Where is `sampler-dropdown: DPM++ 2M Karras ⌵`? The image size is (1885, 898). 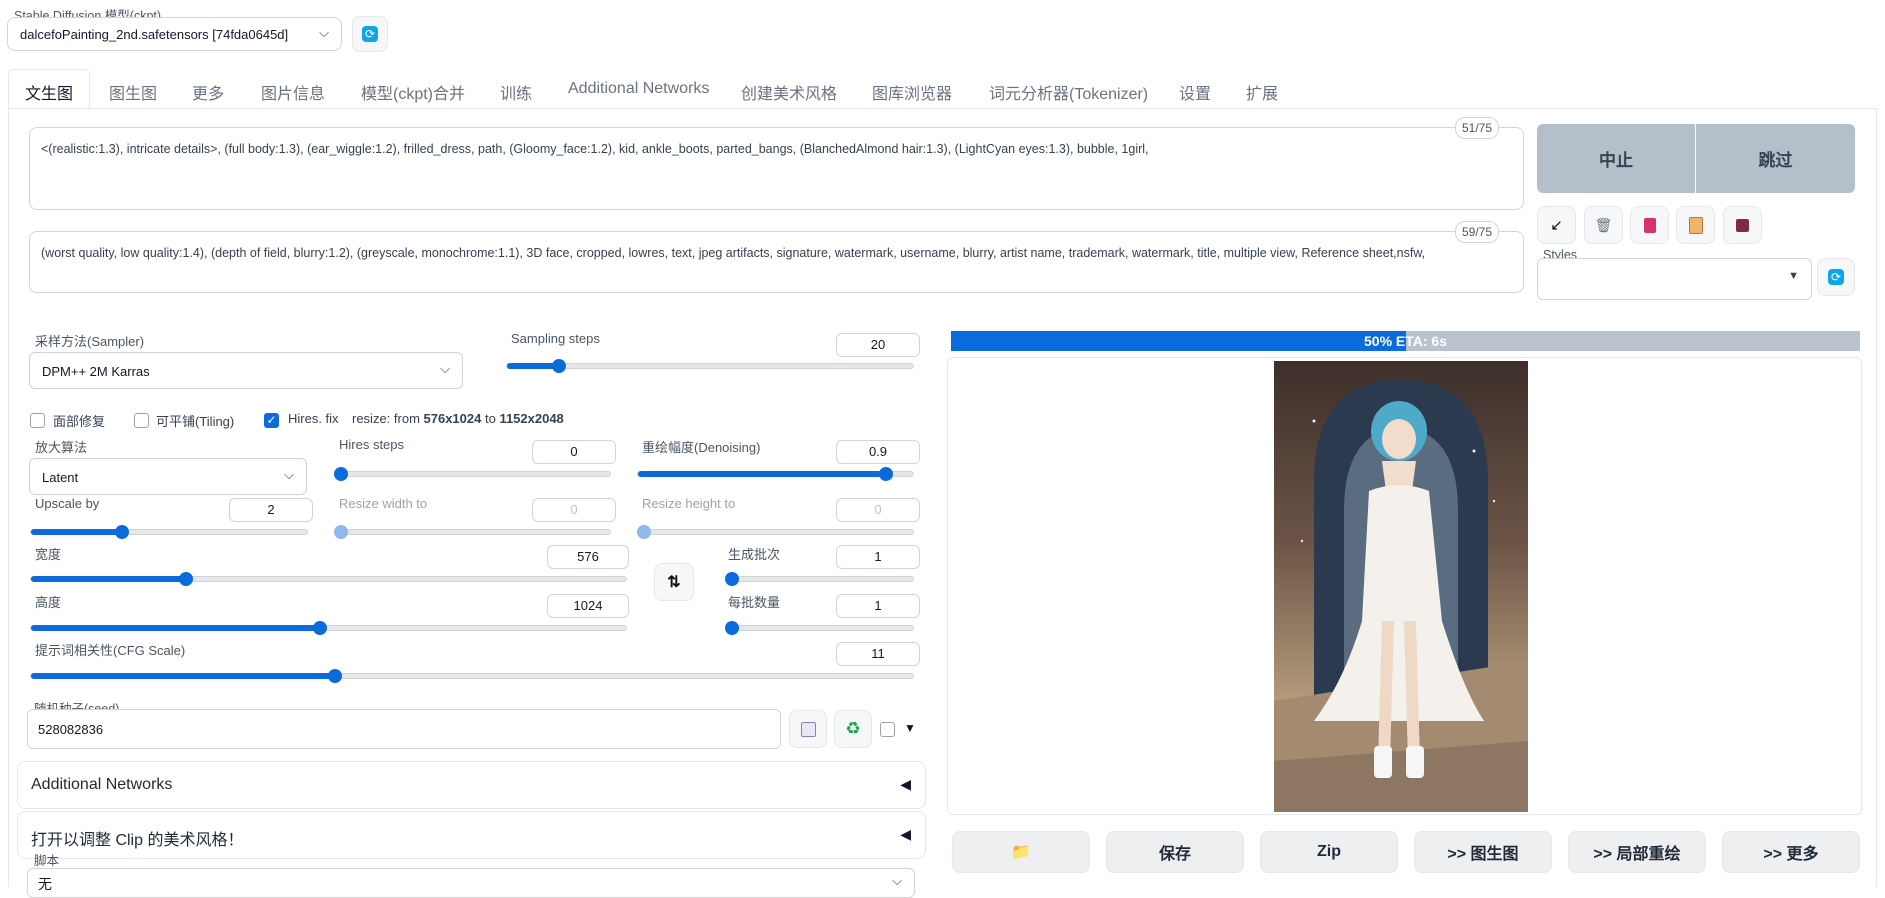
sampler-dropdown: DPM++ 2M Karras ⌵ is located at coordinates (246, 370).